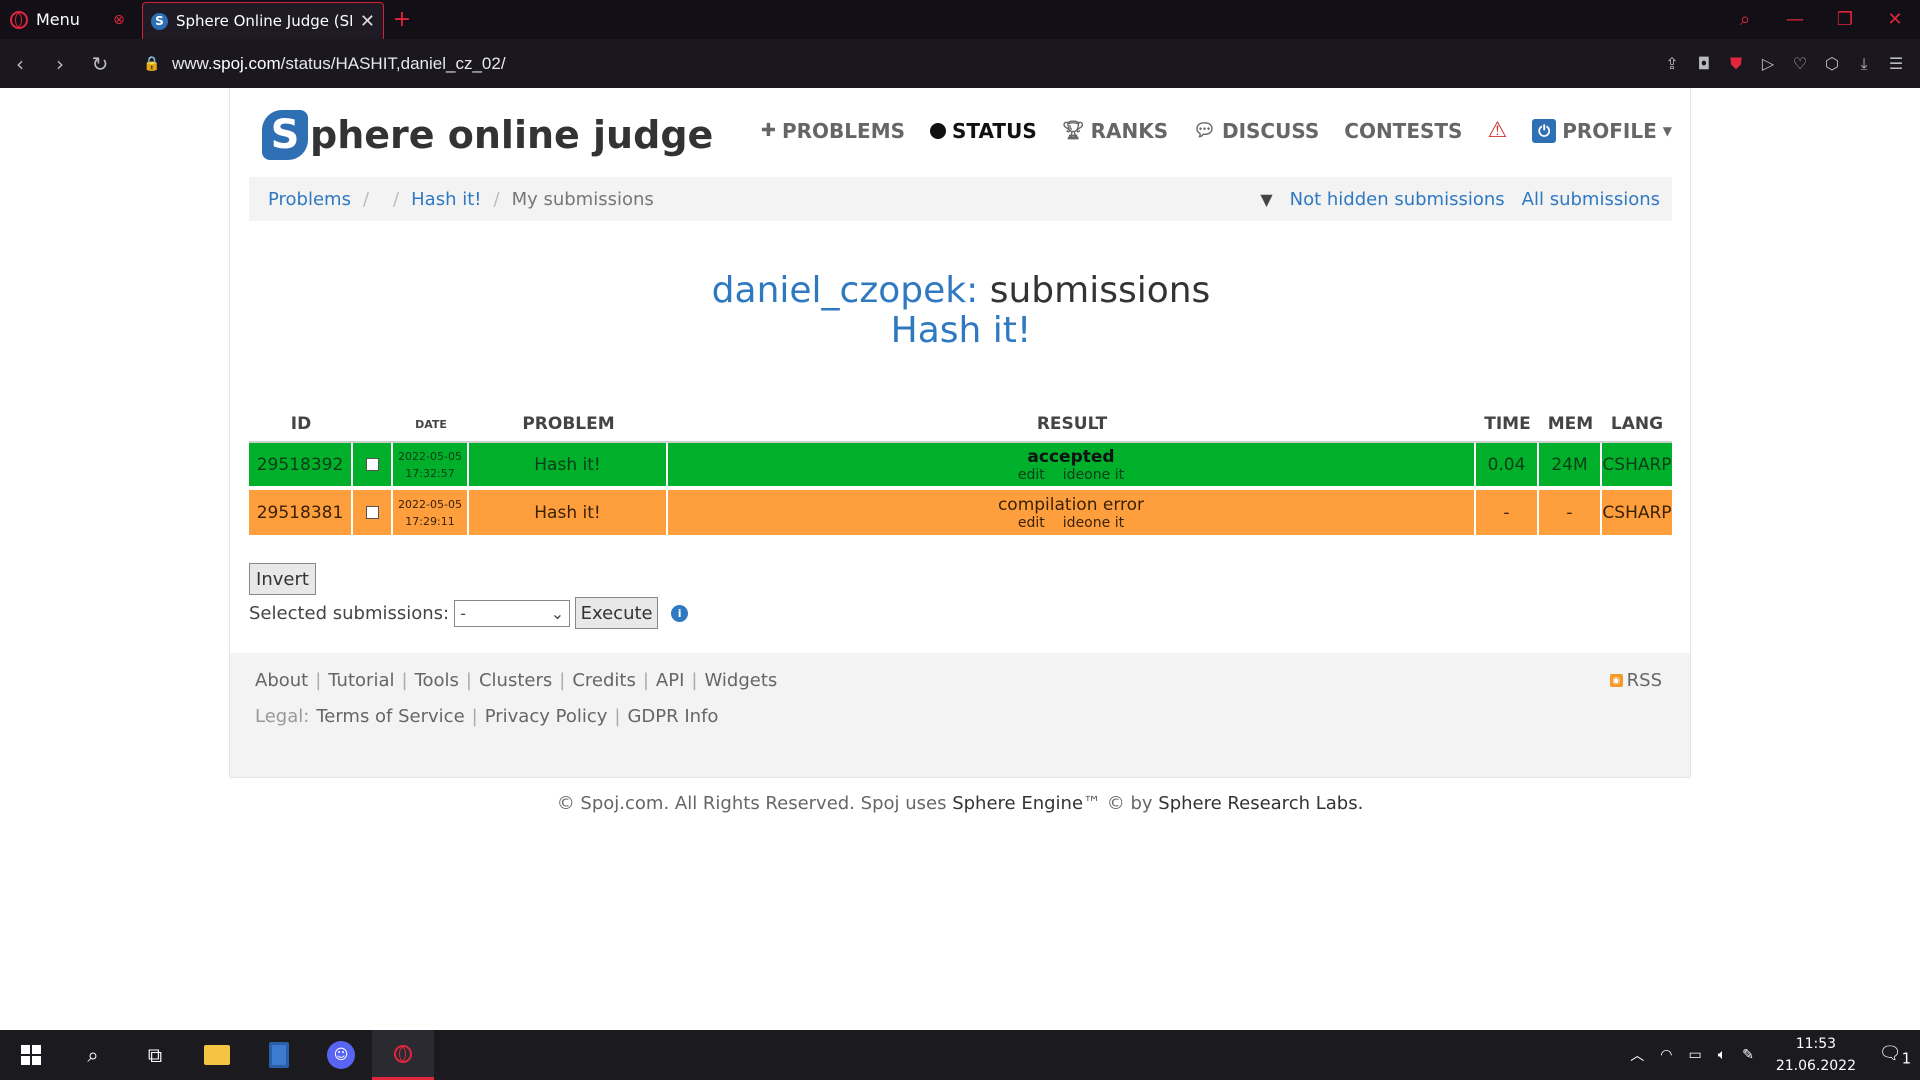 The height and width of the screenshot is (1080, 1920). Describe the element at coordinates (263, 20) in the screenshot. I see `browser-tab: S Sphere Online Judge (SPOJ) ✕` at that location.